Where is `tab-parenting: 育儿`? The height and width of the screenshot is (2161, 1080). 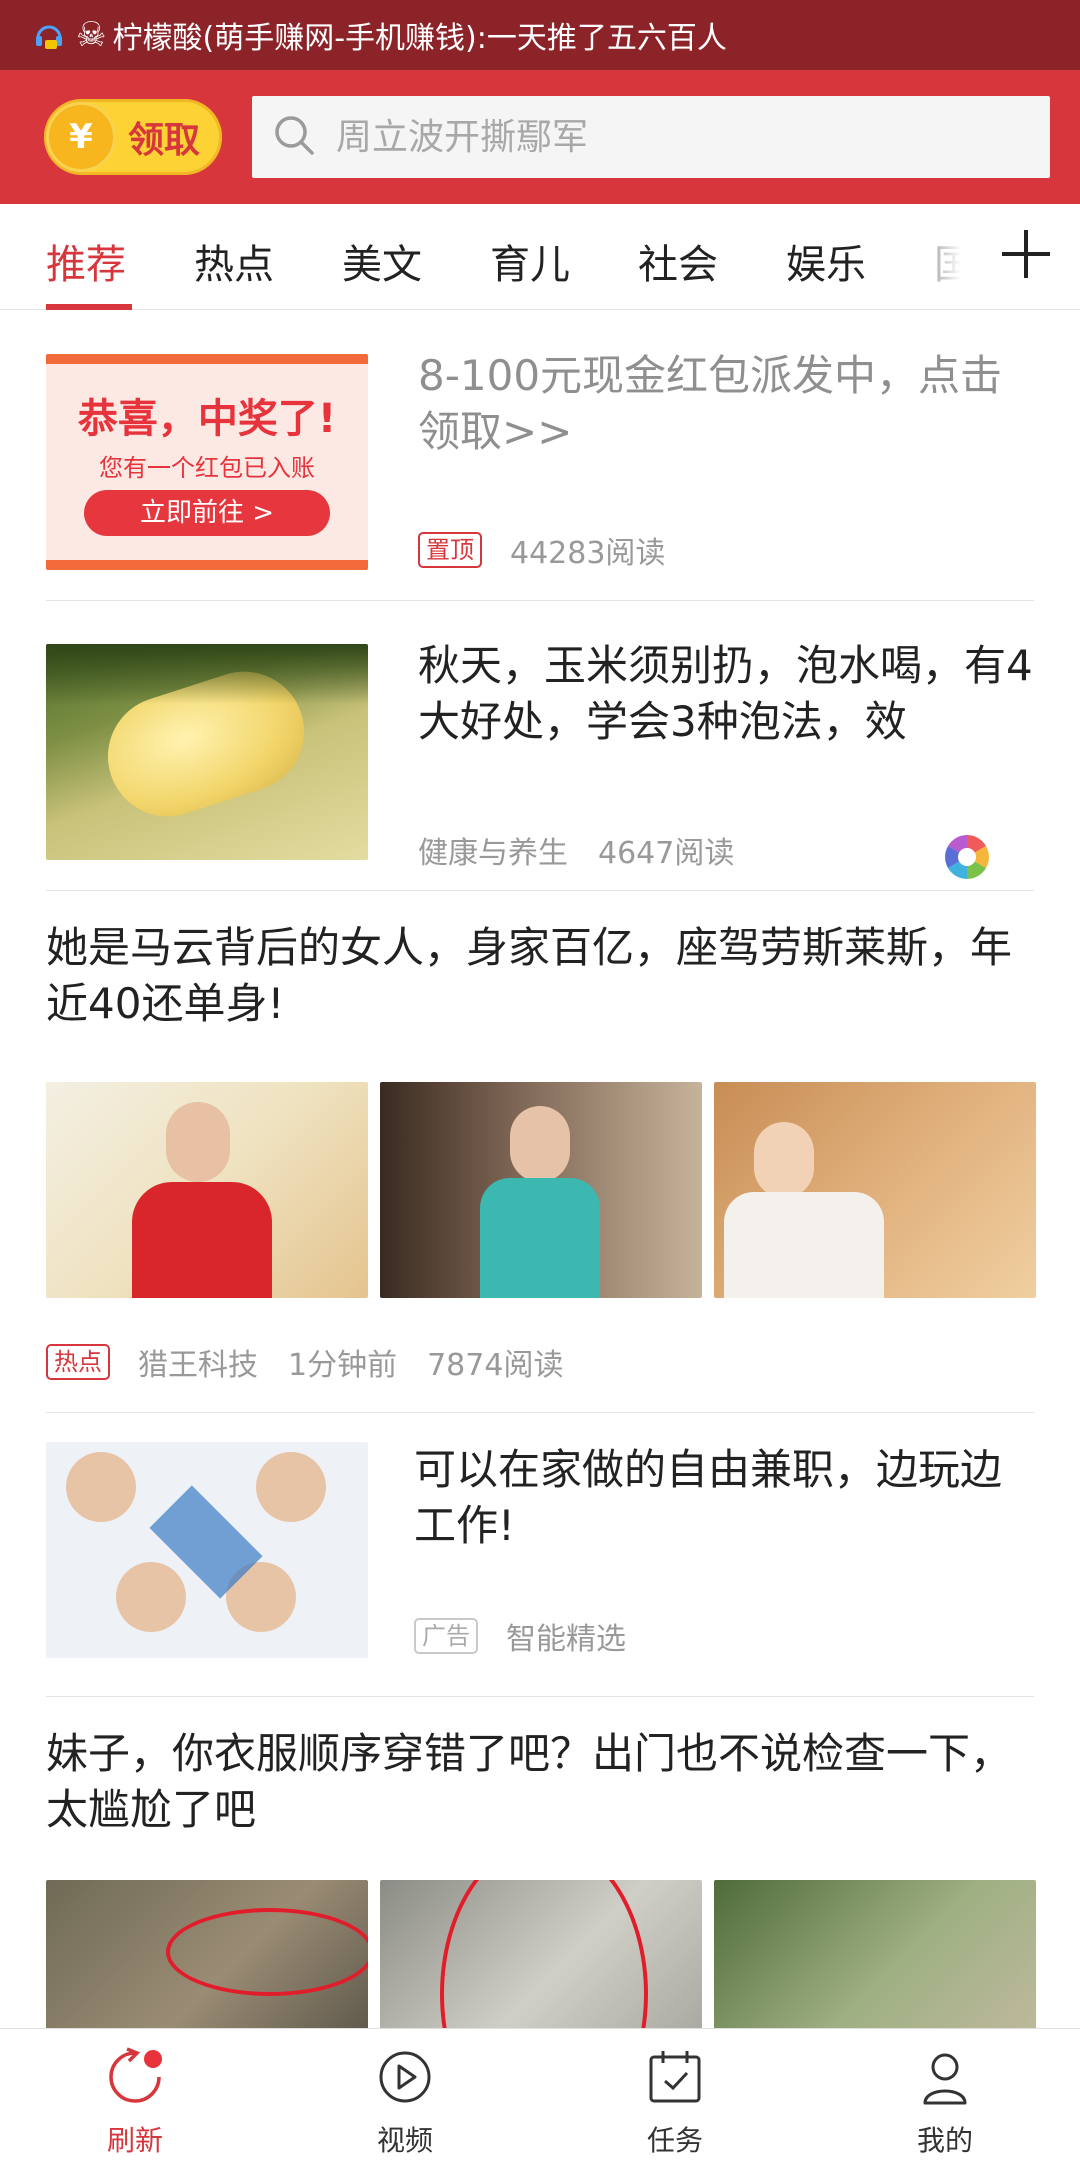
tab-parenting: 育儿 is located at coordinates (530, 261).